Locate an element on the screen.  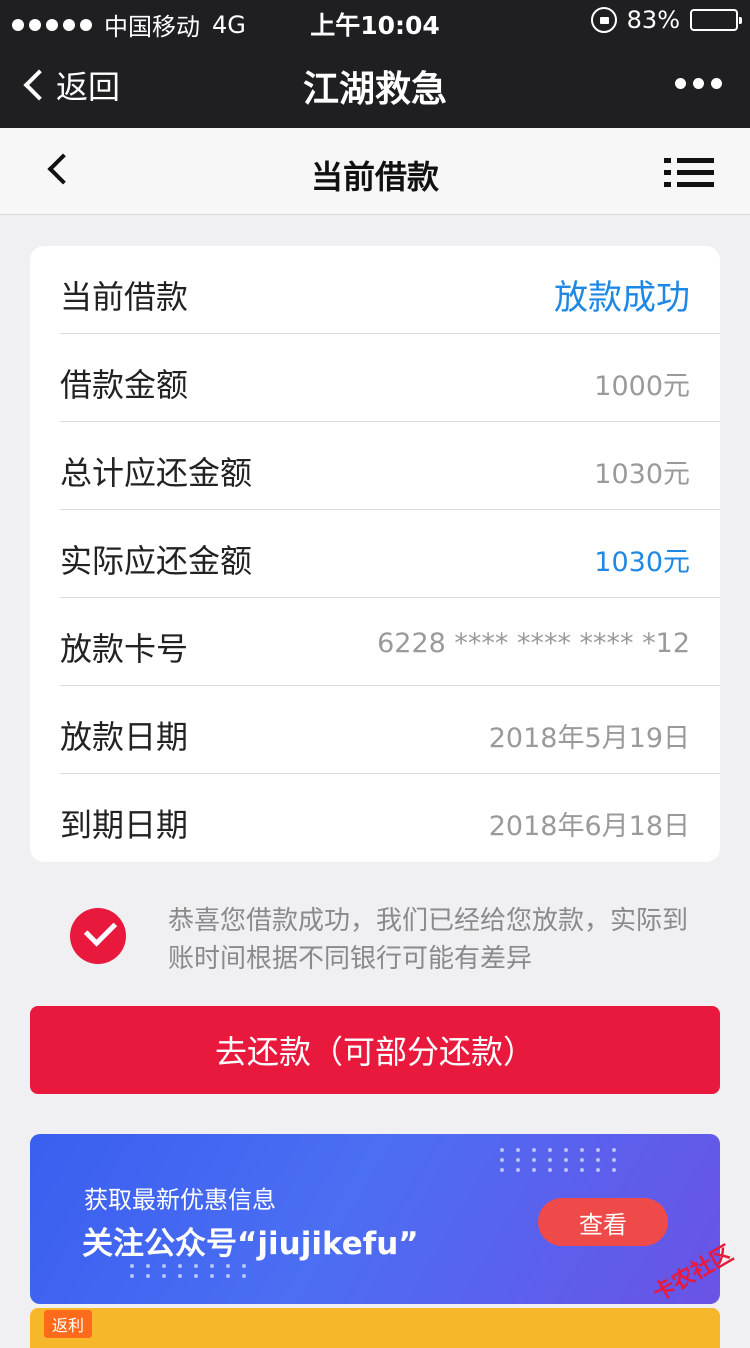
check-circle-icon is located at coordinates (98, 936).